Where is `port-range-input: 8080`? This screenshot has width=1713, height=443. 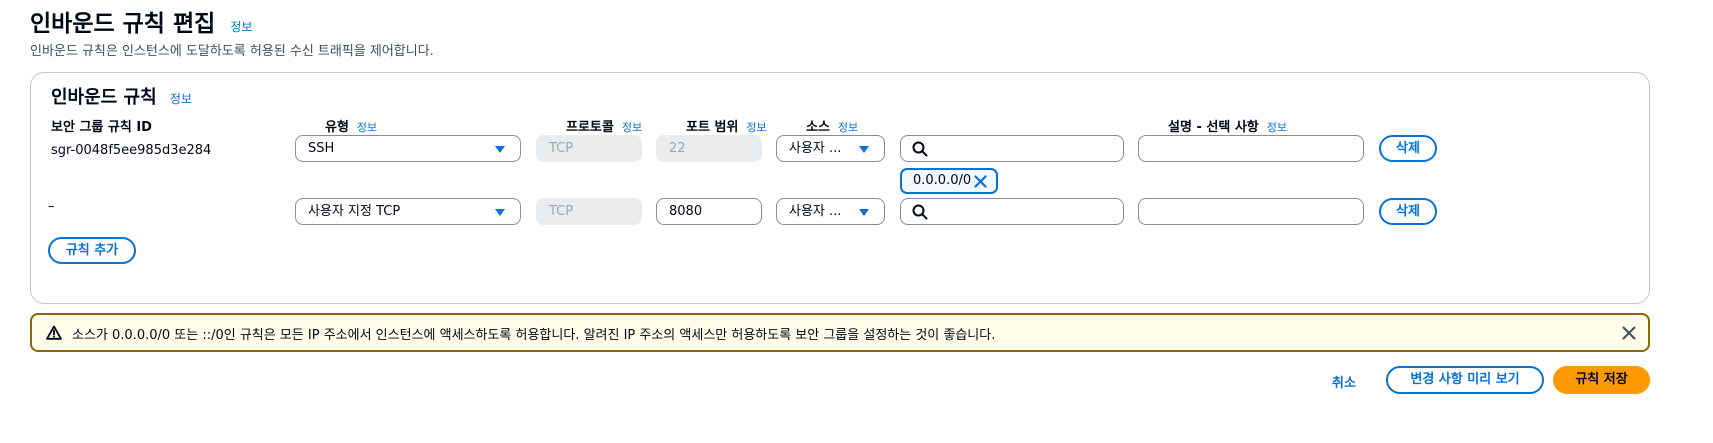 port-range-input: 8080 is located at coordinates (709, 211).